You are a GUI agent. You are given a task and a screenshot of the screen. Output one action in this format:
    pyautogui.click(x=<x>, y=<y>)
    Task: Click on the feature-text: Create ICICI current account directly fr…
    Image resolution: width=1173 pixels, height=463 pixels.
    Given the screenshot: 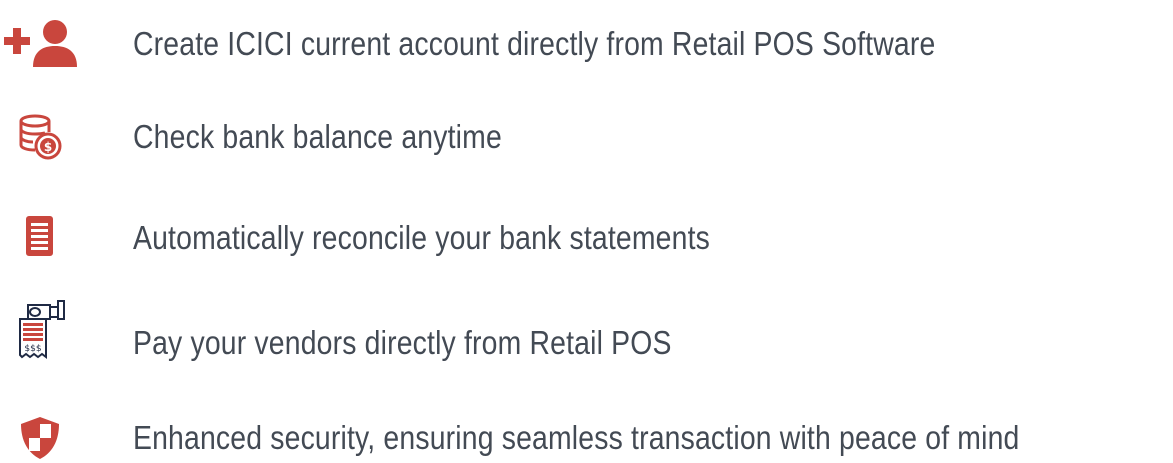 What is the action you would take?
    pyautogui.click(x=534, y=43)
    